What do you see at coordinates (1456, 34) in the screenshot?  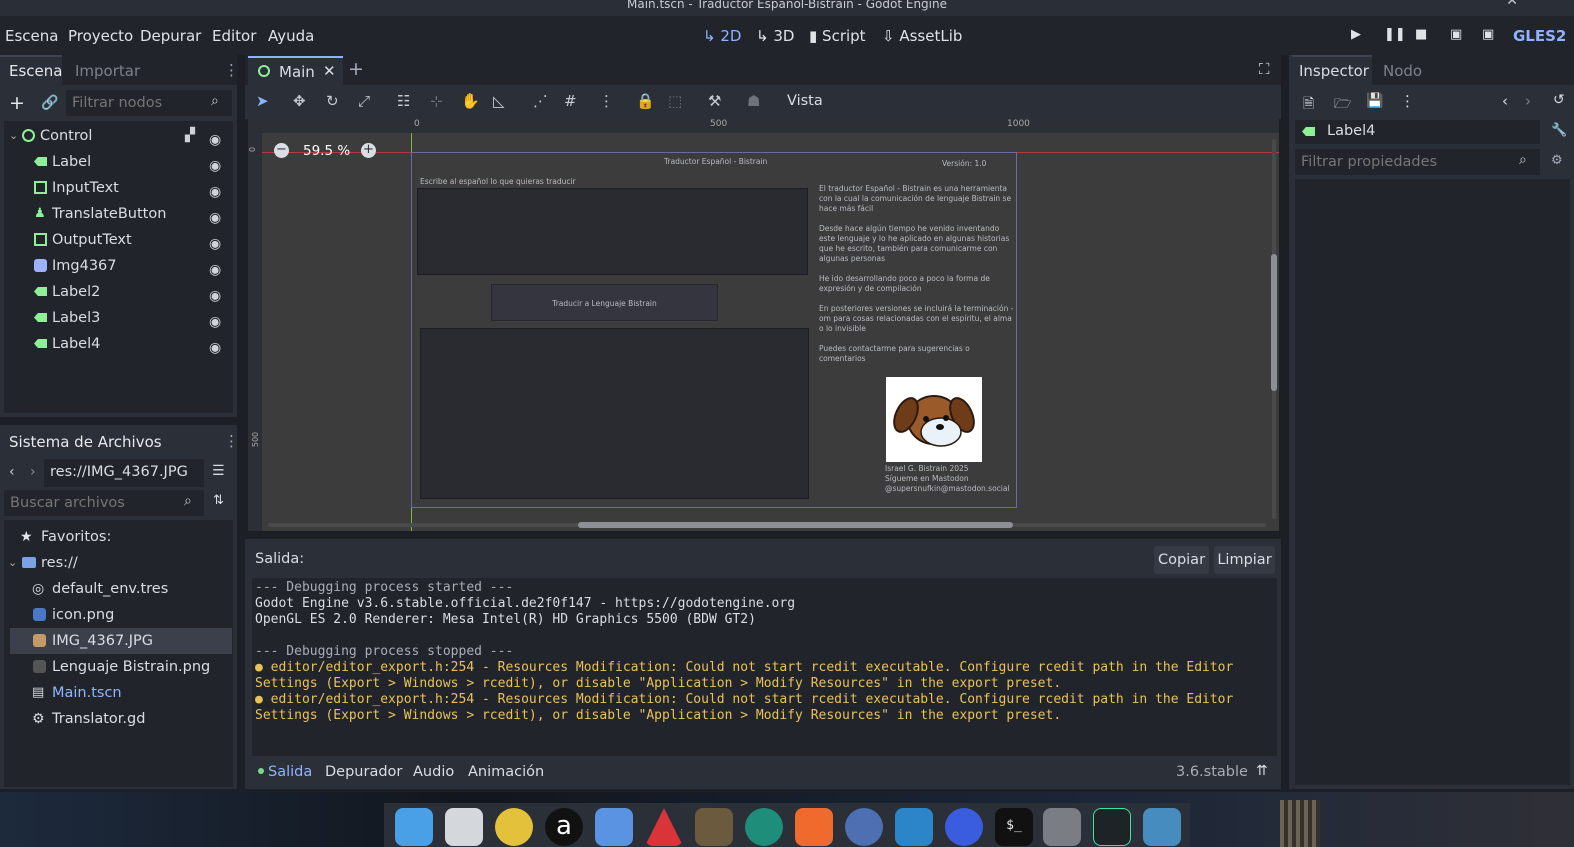 I see `play-scene-icon: ▣` at bounding box center [1456, 34].